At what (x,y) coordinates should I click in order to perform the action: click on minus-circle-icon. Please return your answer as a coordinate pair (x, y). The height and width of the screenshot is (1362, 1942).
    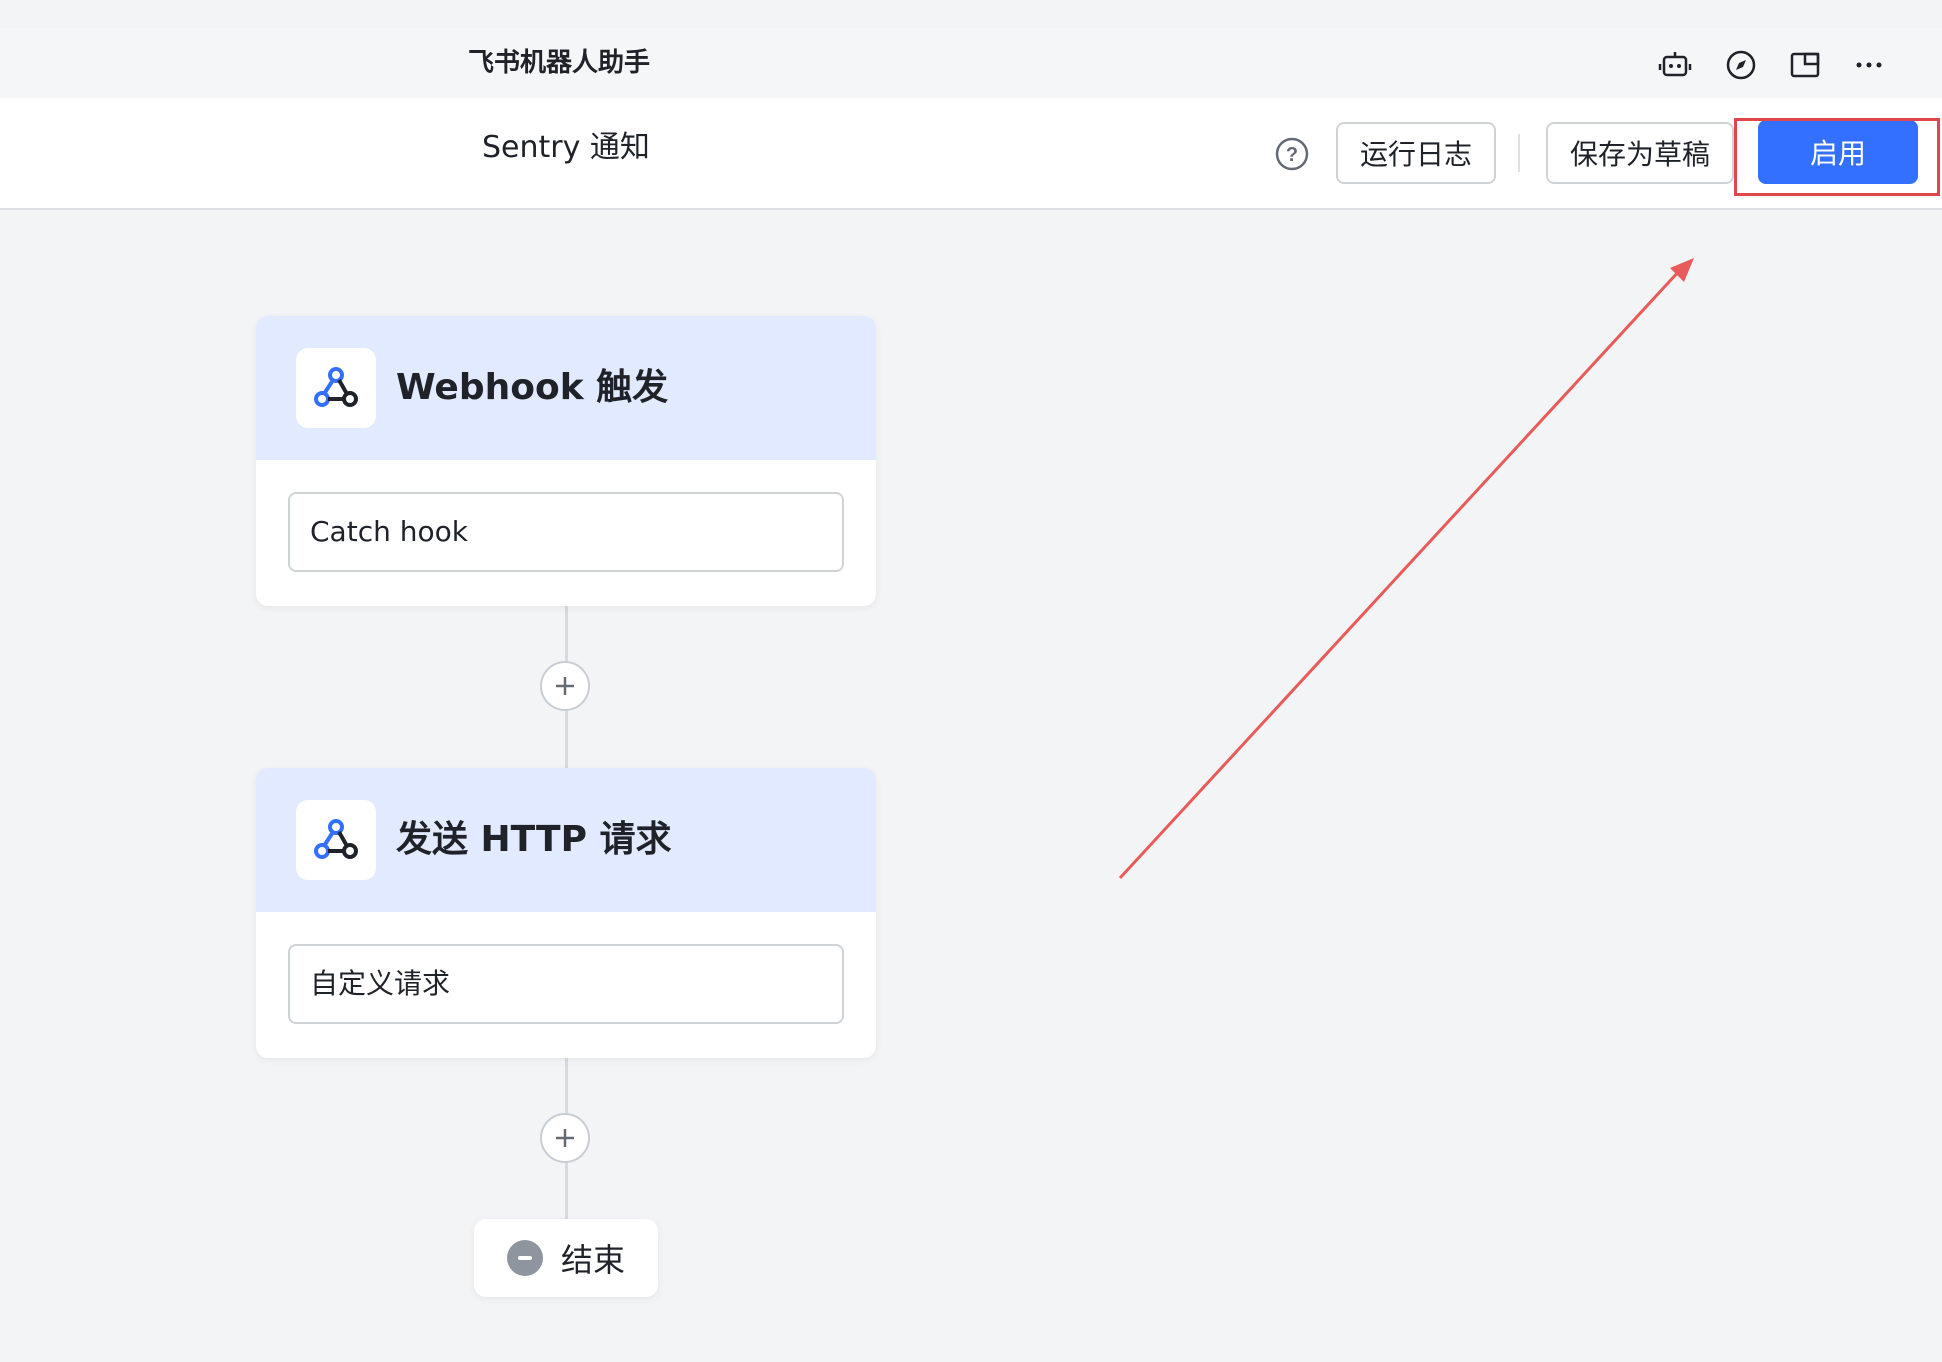
    Looking at the image, I should click on (524, 1258).